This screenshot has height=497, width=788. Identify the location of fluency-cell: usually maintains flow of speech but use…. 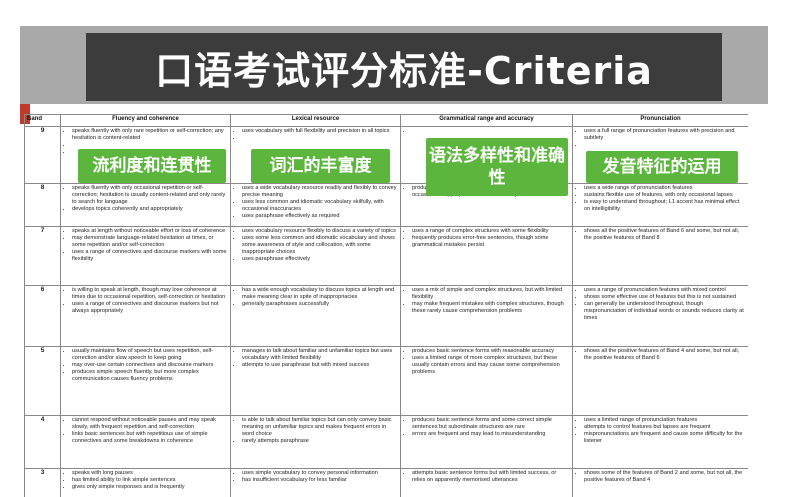
(145, 381).